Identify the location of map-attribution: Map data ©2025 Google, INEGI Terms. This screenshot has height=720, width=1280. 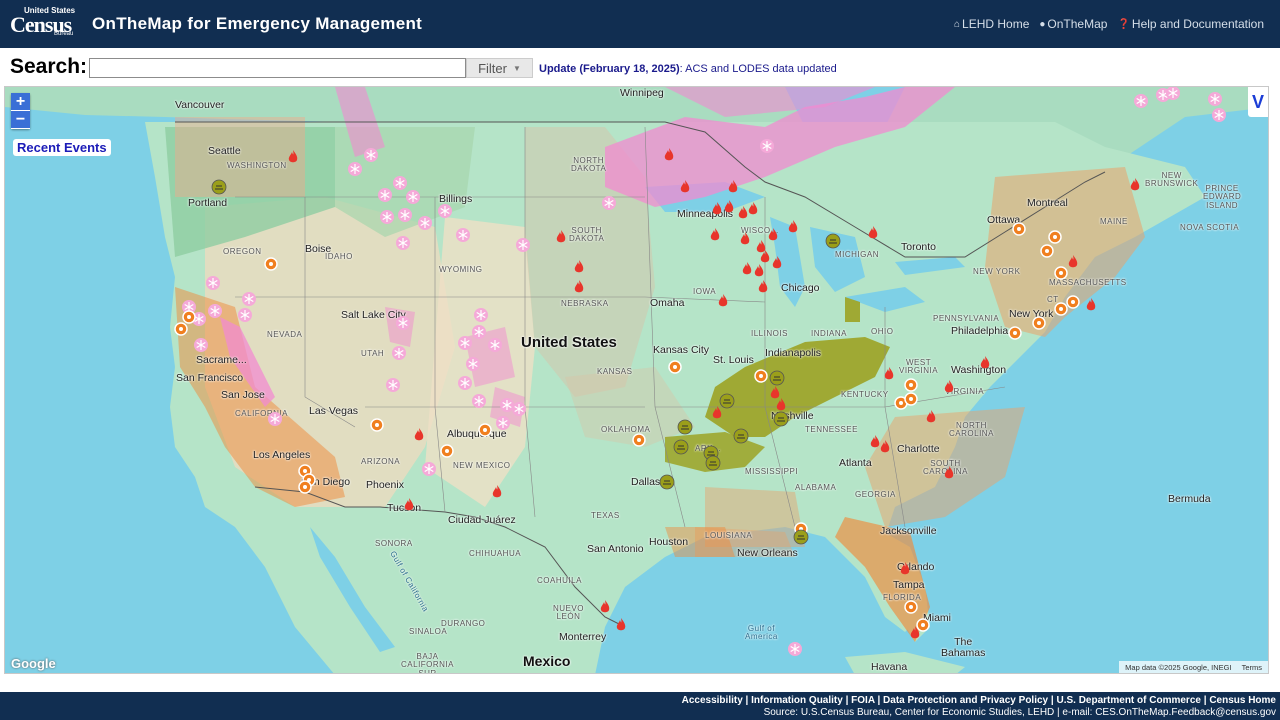
(1193, 667).